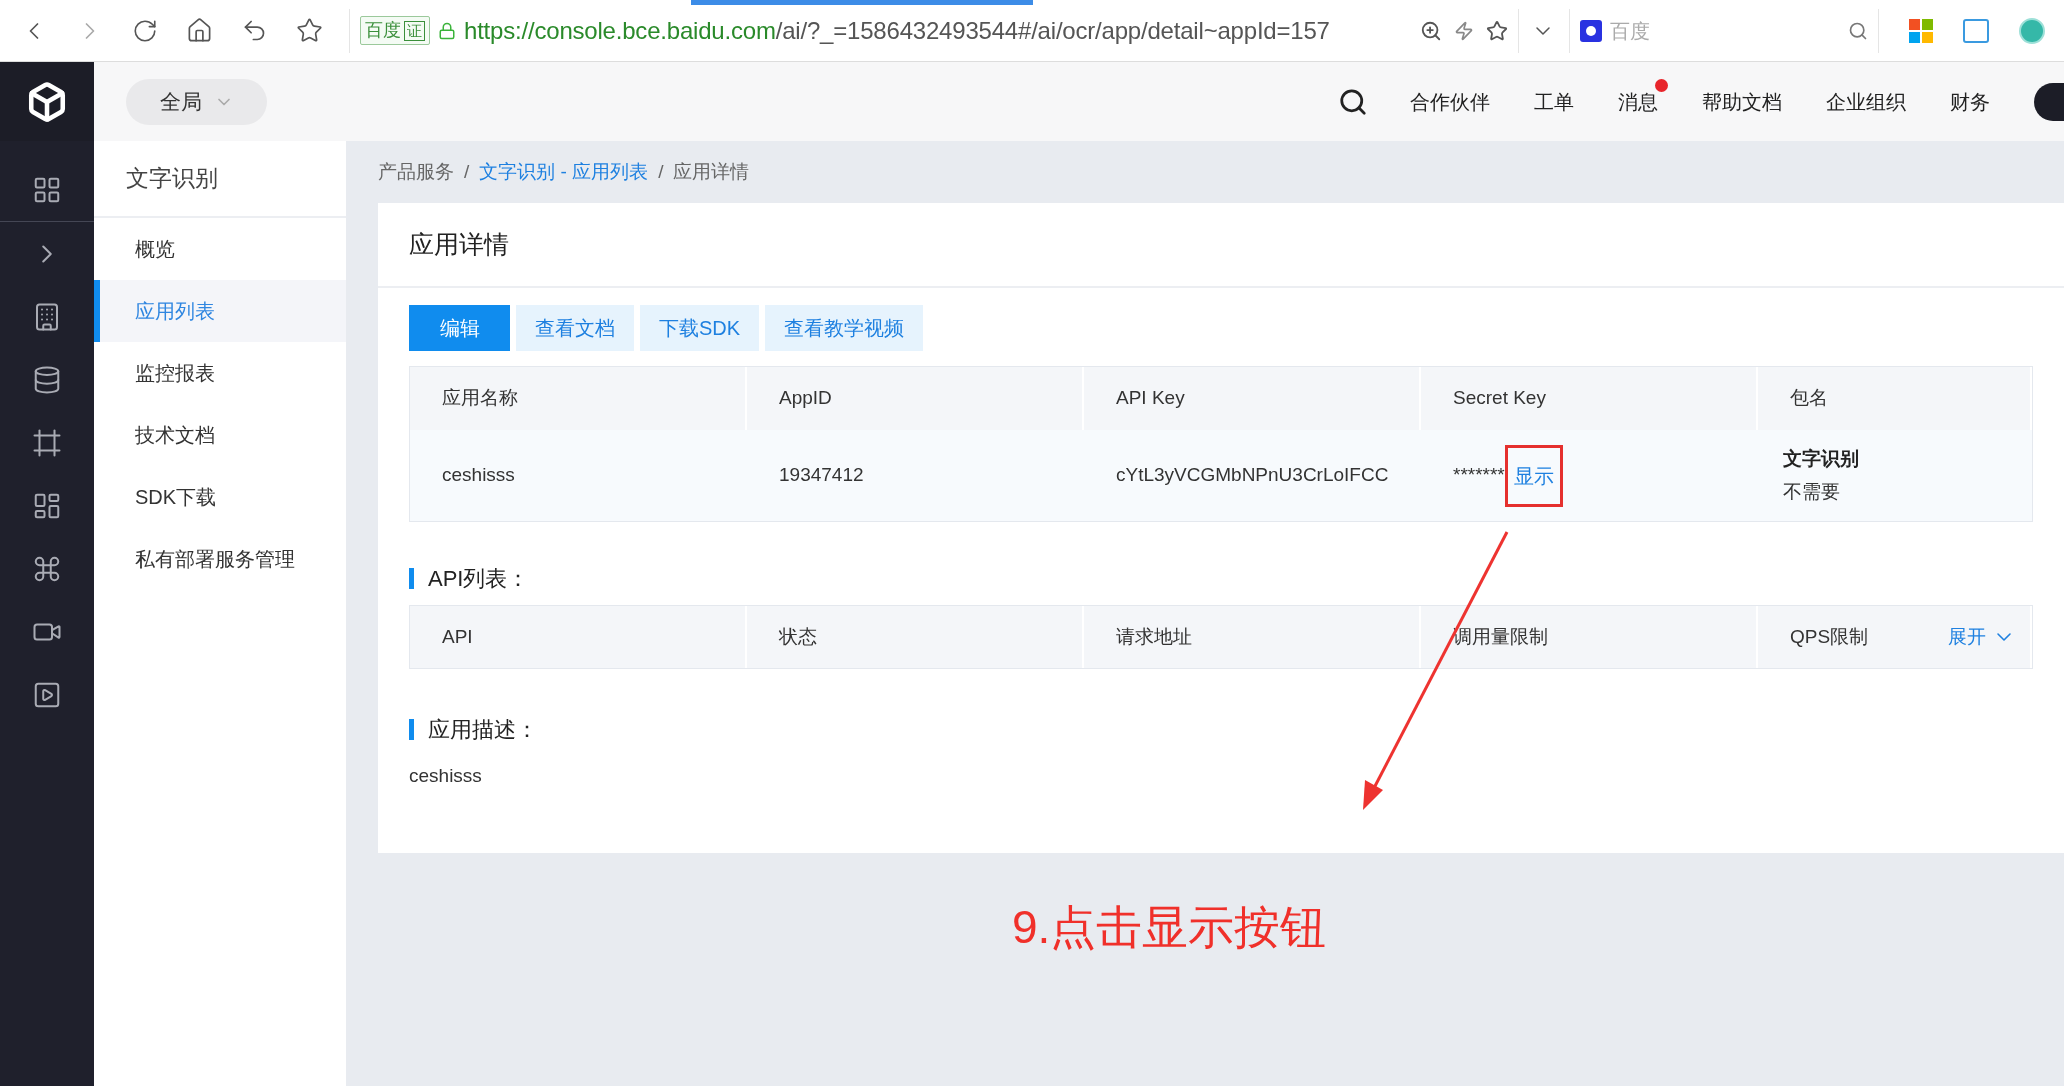 The image size is (2064, 1086). What do you see at coordinates (1829, 636) in the screenshot?
I see `column-header: QPS限制` at bounding box center [1829, 636].